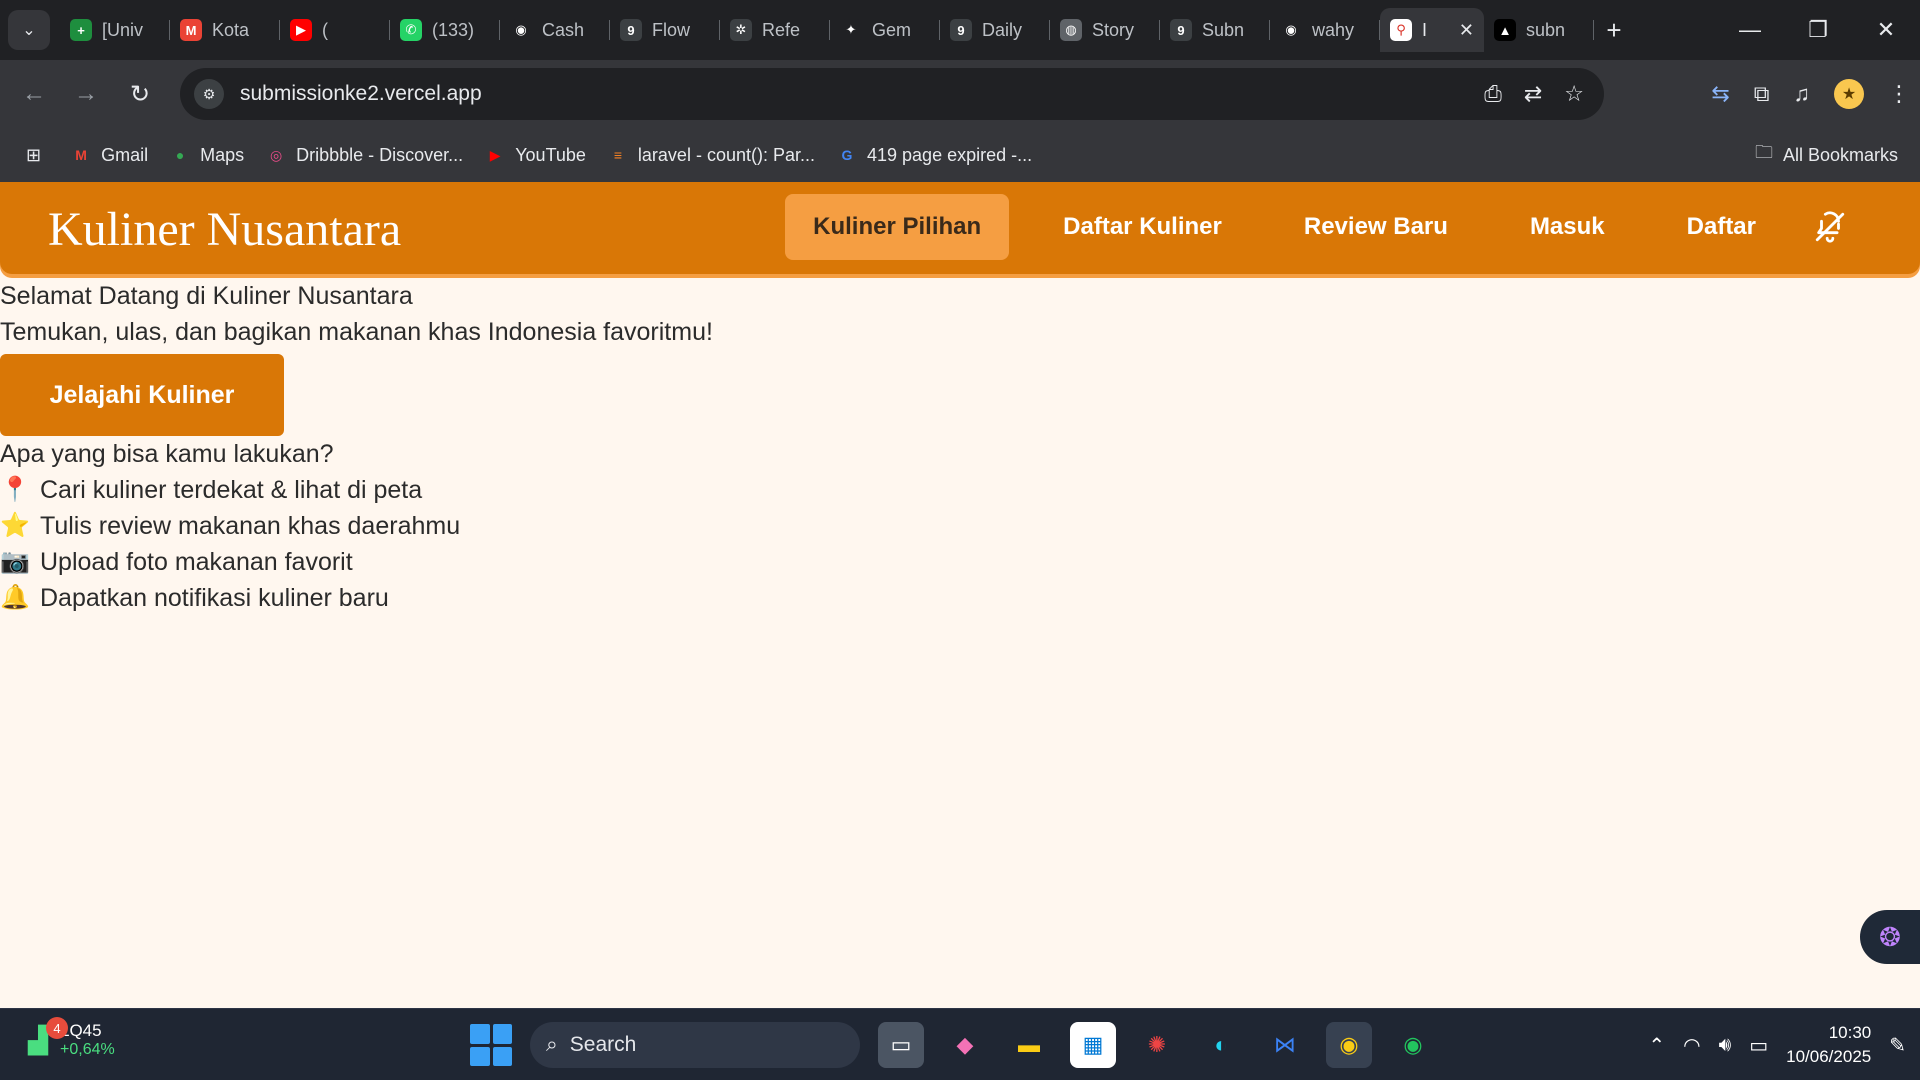 The width and height of the screenshot is (1920, 1080). I want to click on close-tab-icon: ✕, so click(1466, 30).